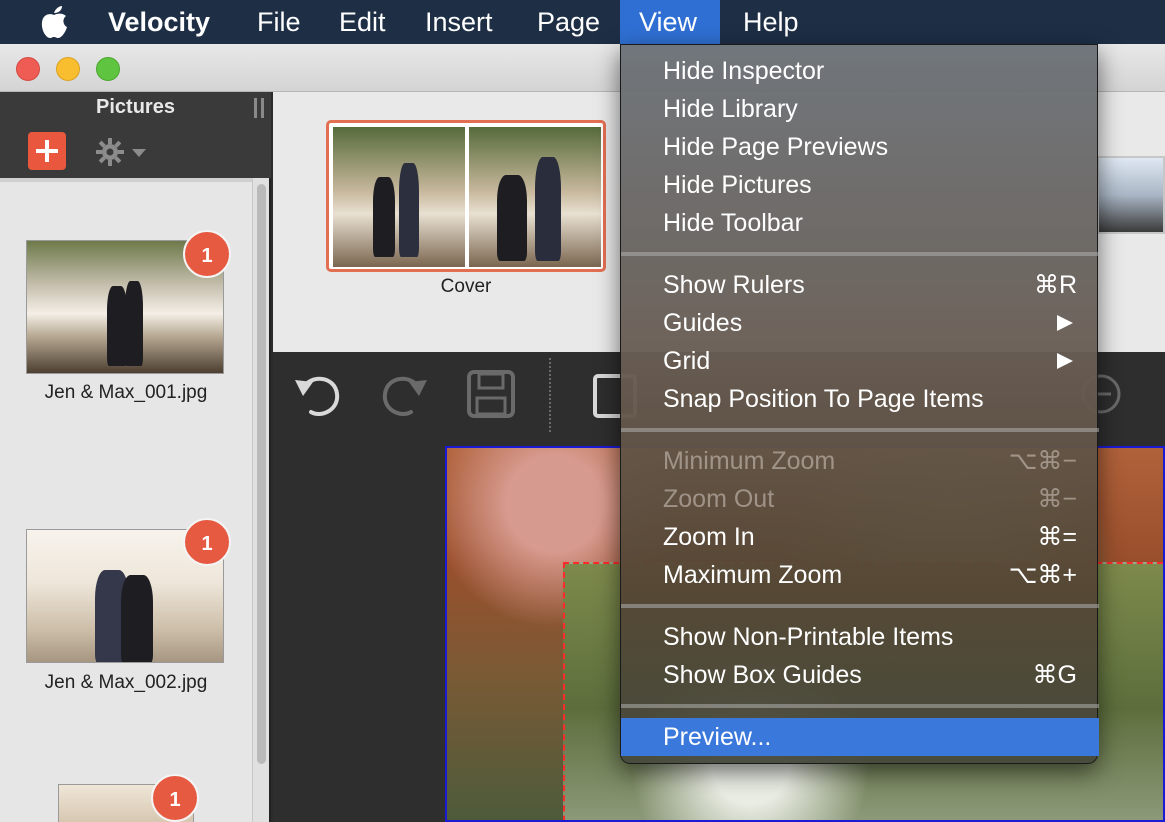  What do you see at coordinates (860, 185) in the screenshot?
I see `menu-item-hide-pictures: Hide Pictures` at bounding box center [860, 185].